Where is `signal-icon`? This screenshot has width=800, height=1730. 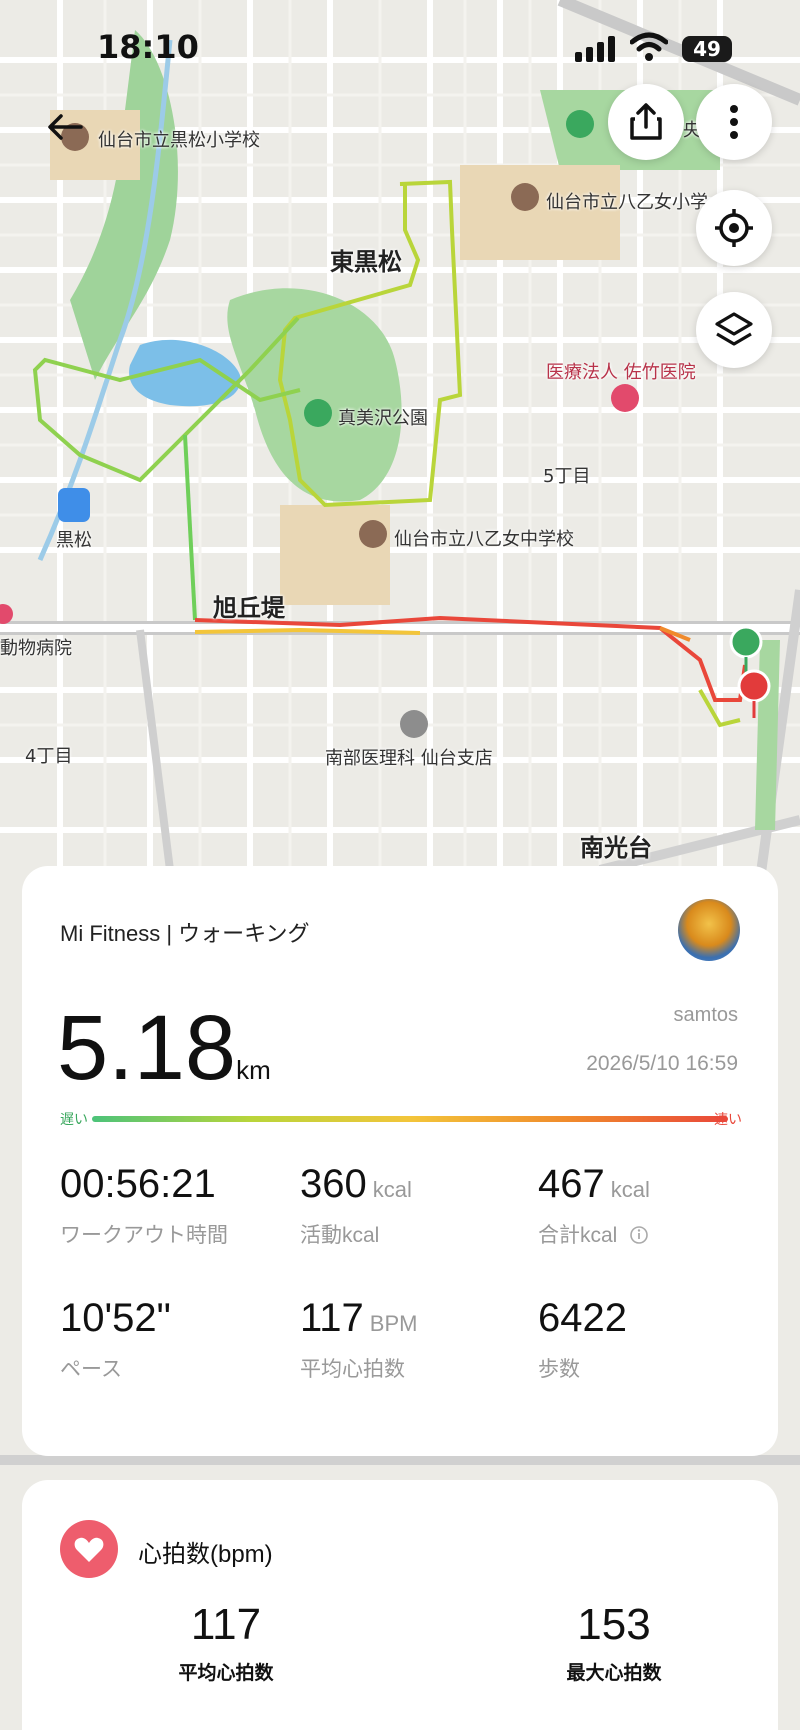
signal-icon is located at coordinates (597, 49).